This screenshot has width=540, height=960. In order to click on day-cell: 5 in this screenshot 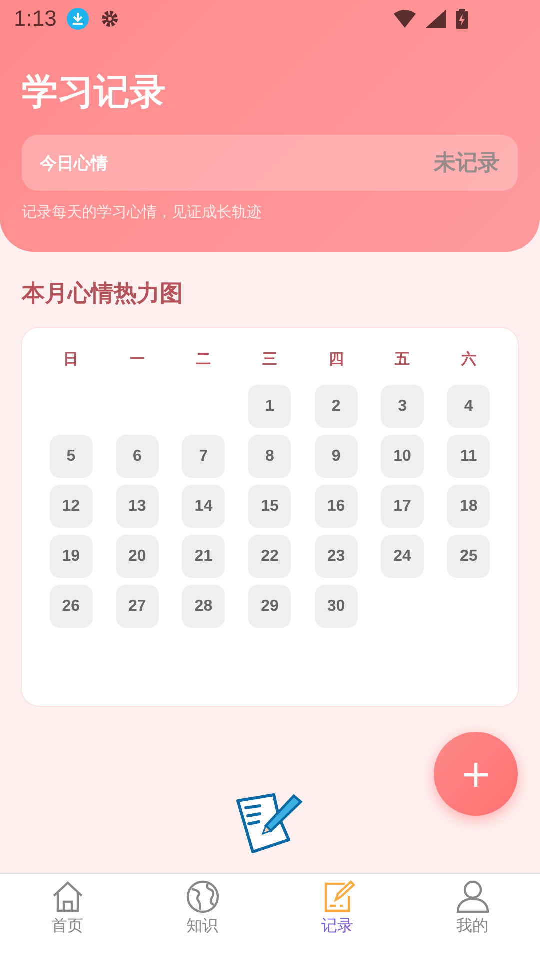, I will do `click(71, 456)`.